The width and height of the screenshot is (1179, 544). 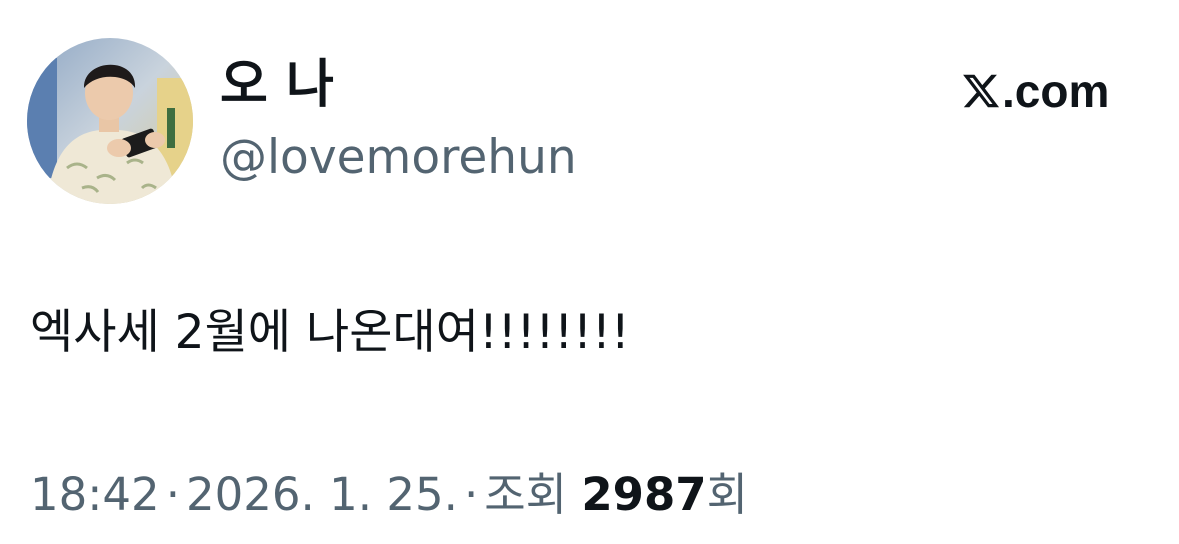 What do you see at coordinates (526, 494) in the screenshot?
I see `views-label: 조회` at bounding box center [526, 494].